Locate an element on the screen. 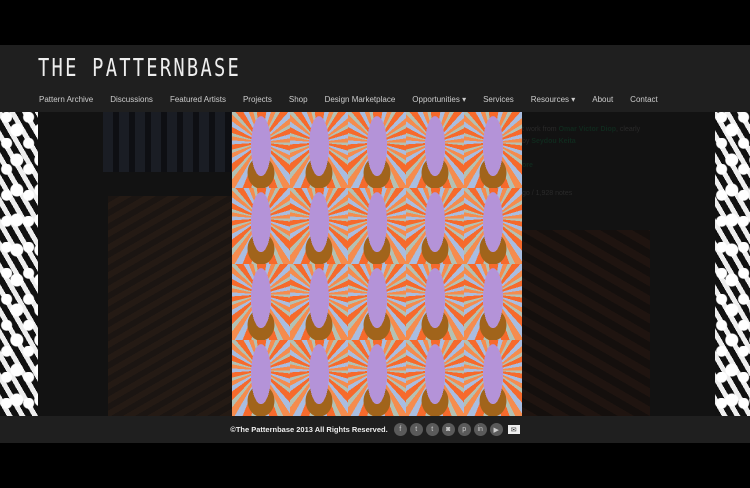  pinterest-icon: p is located at coordinates (464, 429).